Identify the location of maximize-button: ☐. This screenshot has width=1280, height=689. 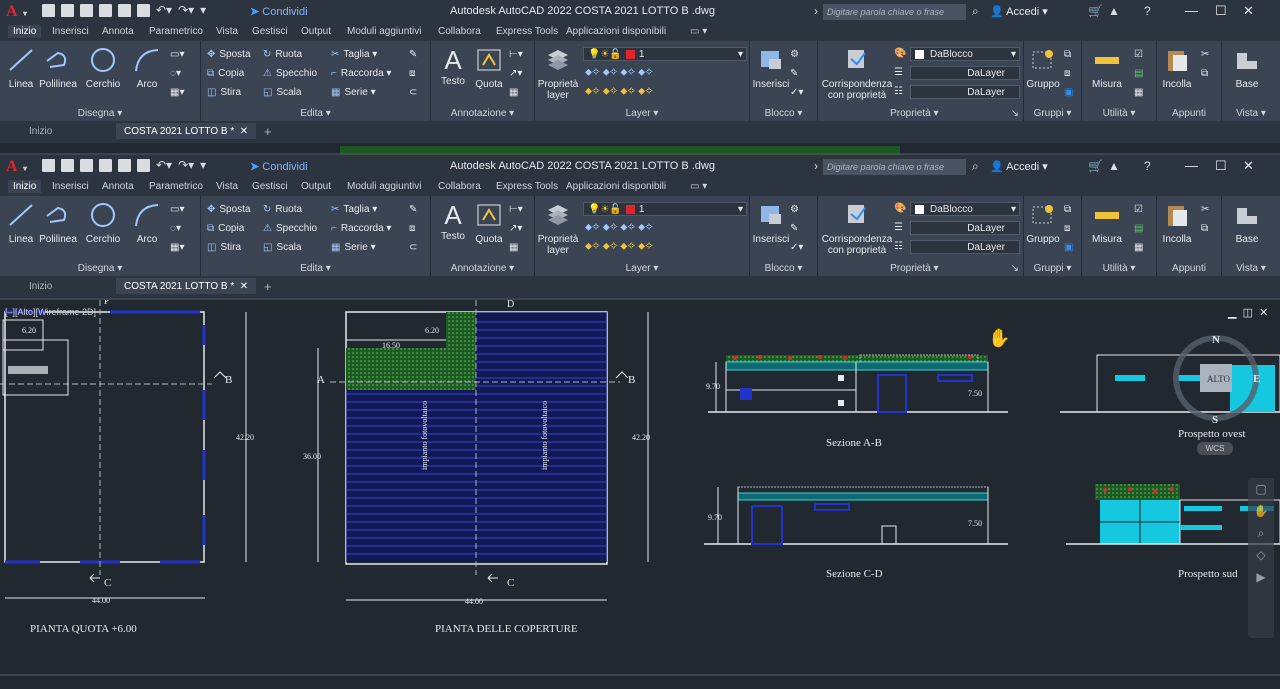
(1221, 166).